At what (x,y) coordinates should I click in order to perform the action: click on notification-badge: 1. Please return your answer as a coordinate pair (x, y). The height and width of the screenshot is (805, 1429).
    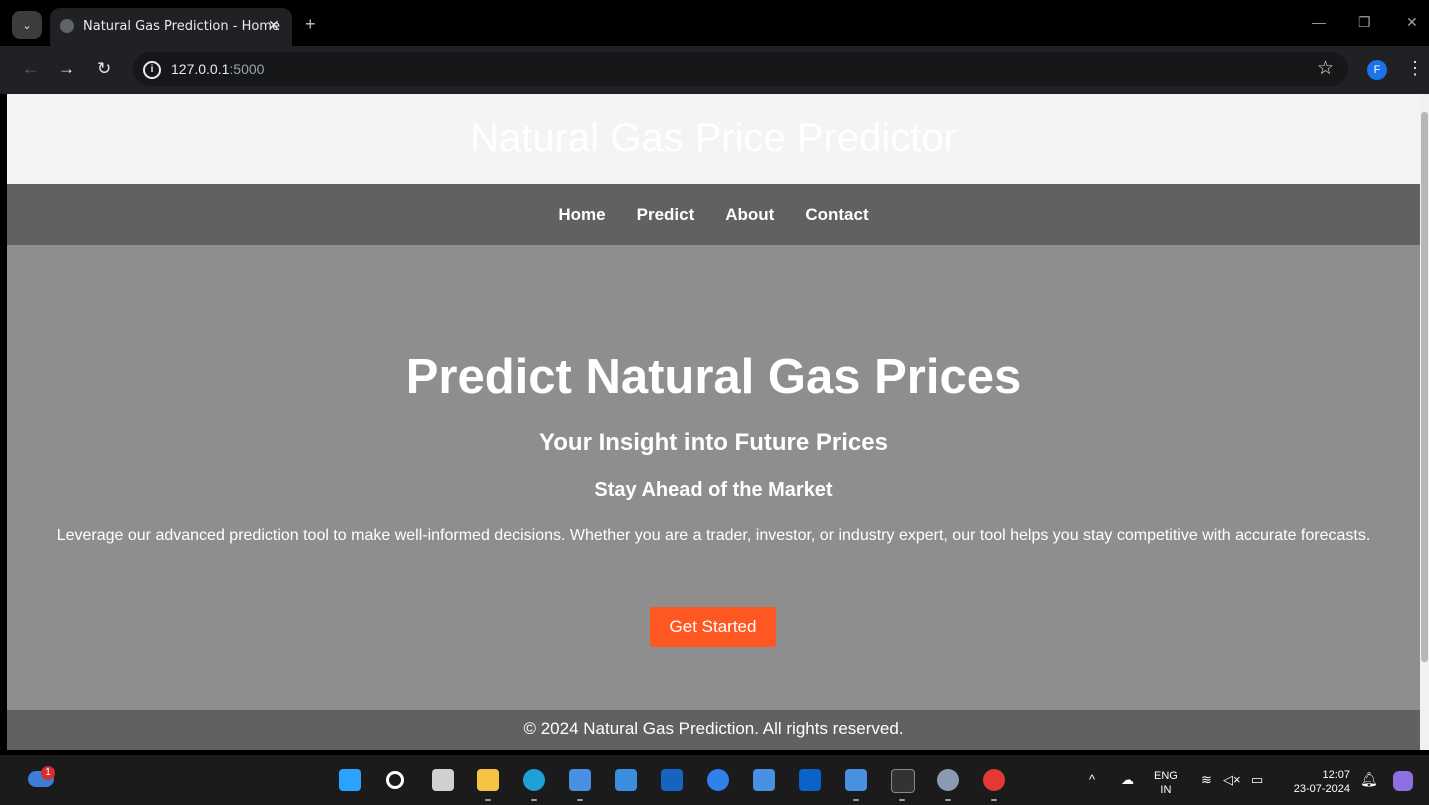
    Looking at the image, I should click on (48, 773).